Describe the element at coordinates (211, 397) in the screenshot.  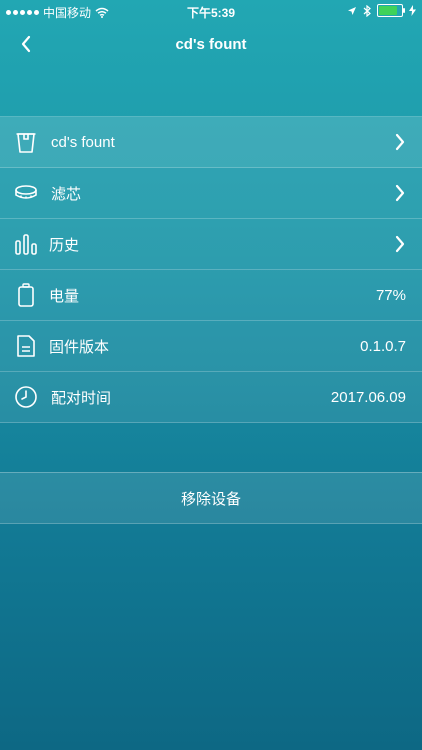
I see `row-pair-time: 配对时间 2017.06.09` at that location.